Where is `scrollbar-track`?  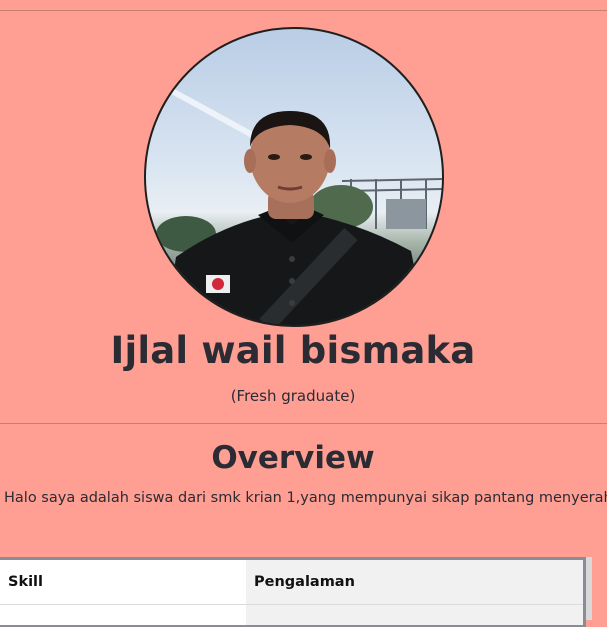
scrollbar-track is located at coordinates (589, 588).